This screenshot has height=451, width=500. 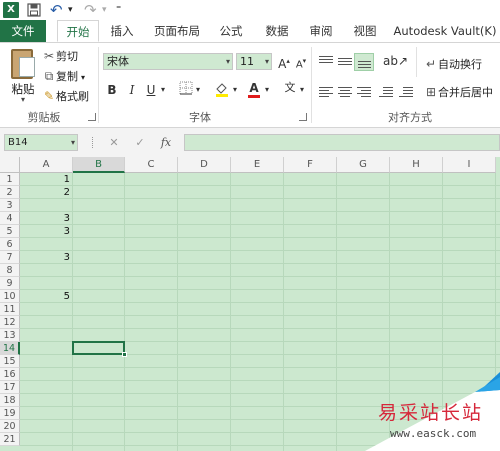 I want to click on italic-button: I, so click(x=132, y=90).